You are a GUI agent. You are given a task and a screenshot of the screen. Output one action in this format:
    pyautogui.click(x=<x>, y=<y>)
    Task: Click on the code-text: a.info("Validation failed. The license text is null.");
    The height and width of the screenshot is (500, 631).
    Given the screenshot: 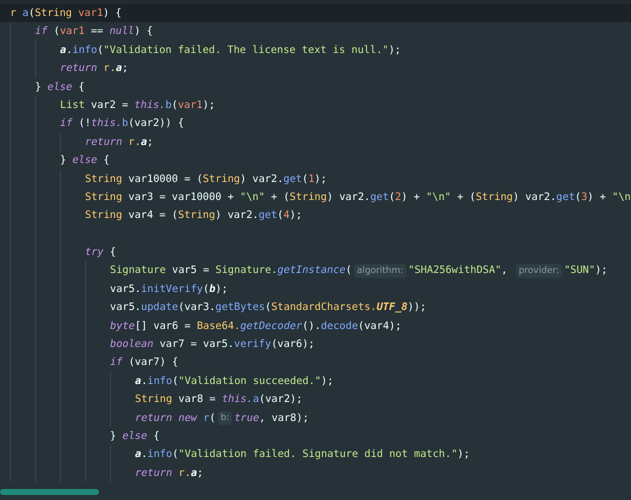 What is the action you would take?
    pyautogui.click(x=230, y=50)
    